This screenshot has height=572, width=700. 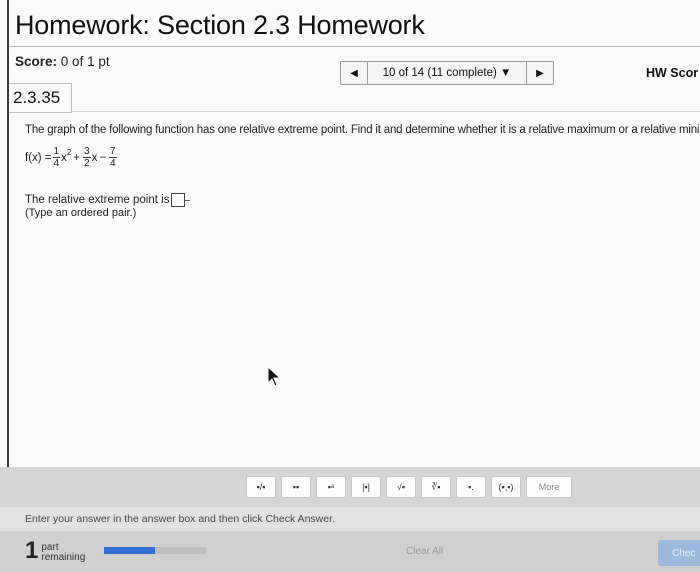 What do you see at coordinates (354, 46) in the screenshot?
I see `title-divider` at bounding box center [354, 46].